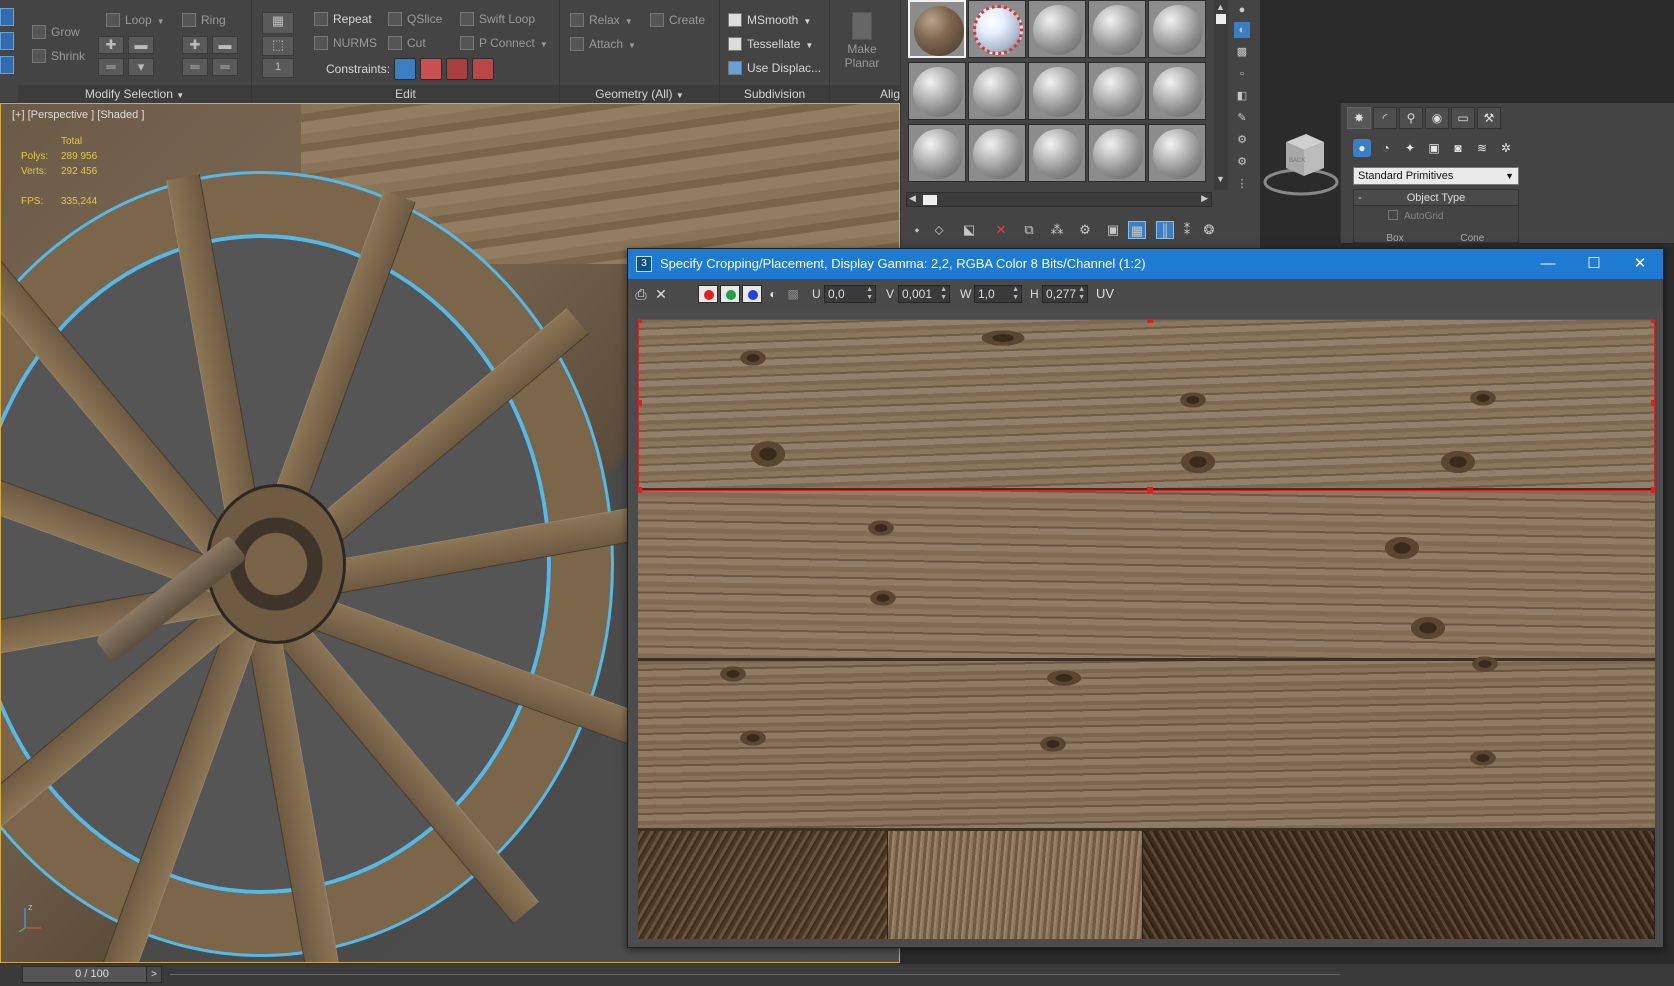 The image size is (1674, 986). Describe the element at coordinates (641, 294) in the screenshot. I see `save-image-icon: ⎙` at that location.